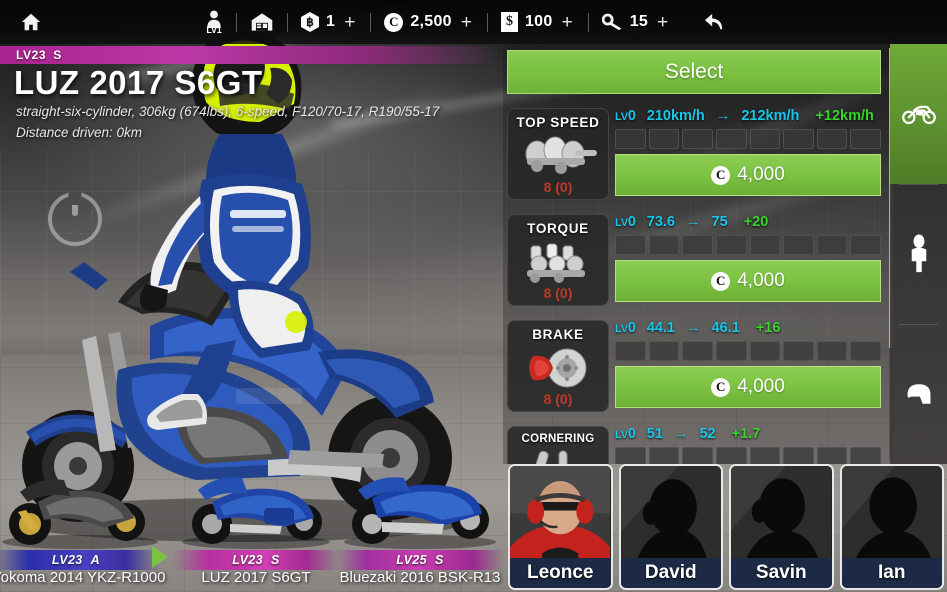  I want to click on upgrade-delta-value: +20, so click(756, 222).